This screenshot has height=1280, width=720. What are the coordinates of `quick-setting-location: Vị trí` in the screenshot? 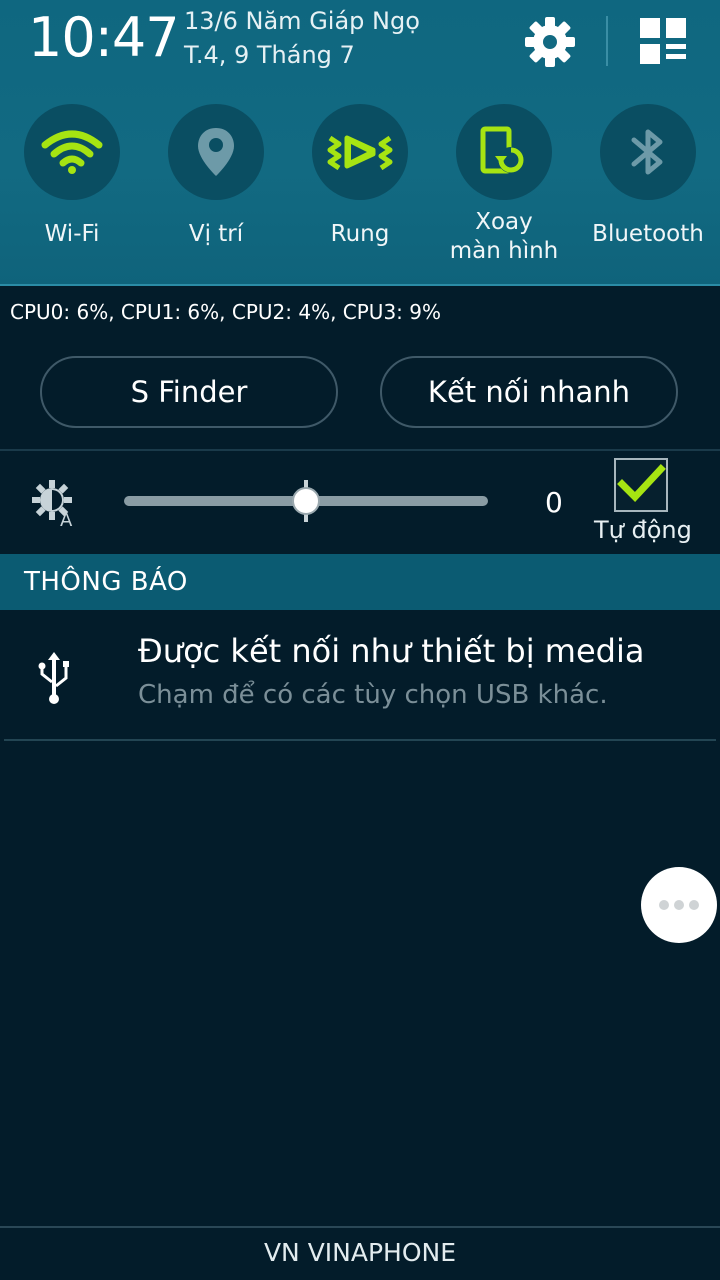 It's located at (216, 176).